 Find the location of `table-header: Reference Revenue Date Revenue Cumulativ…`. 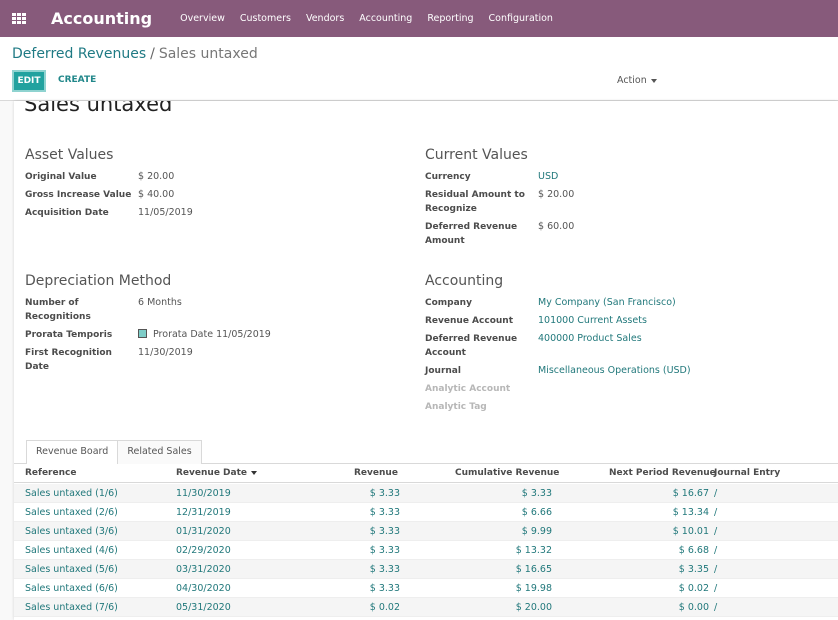

table-header: Reference Revenue Date Revenue Cumulativ… is located at coordinates (426, 473).